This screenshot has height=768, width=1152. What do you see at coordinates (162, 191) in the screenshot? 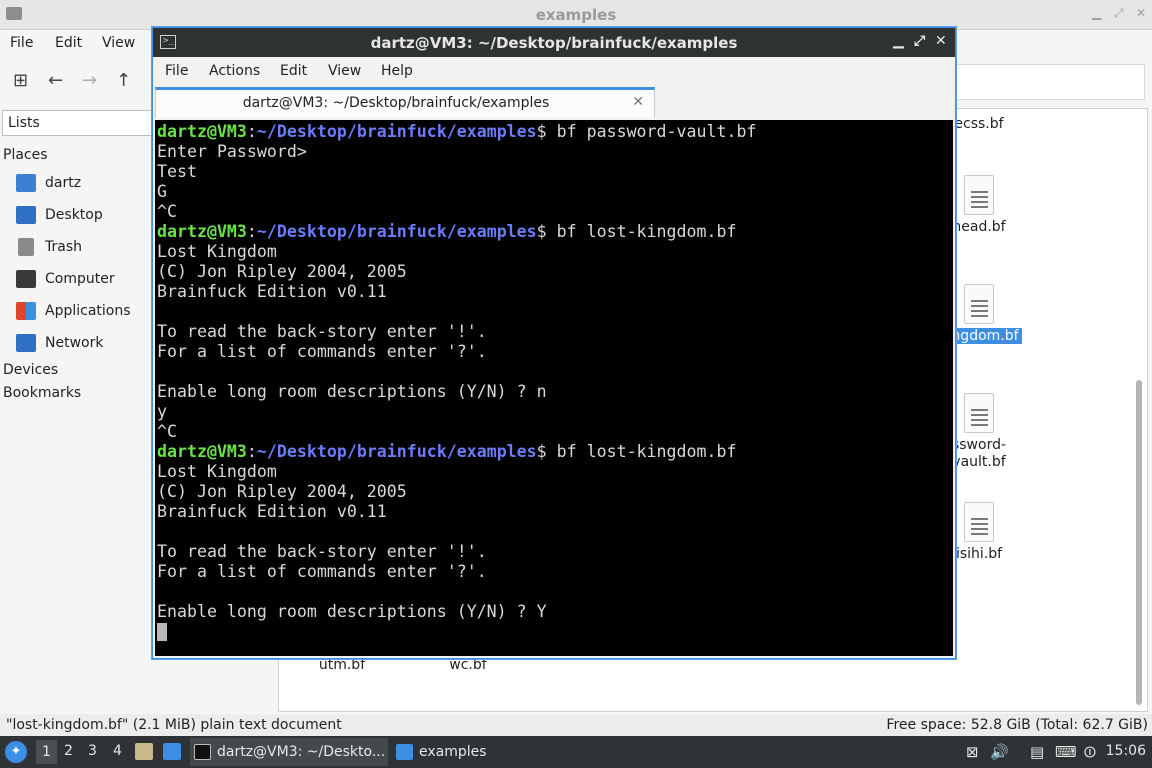
I see `terminal-output-line: G` at bounding box center [162, 191].